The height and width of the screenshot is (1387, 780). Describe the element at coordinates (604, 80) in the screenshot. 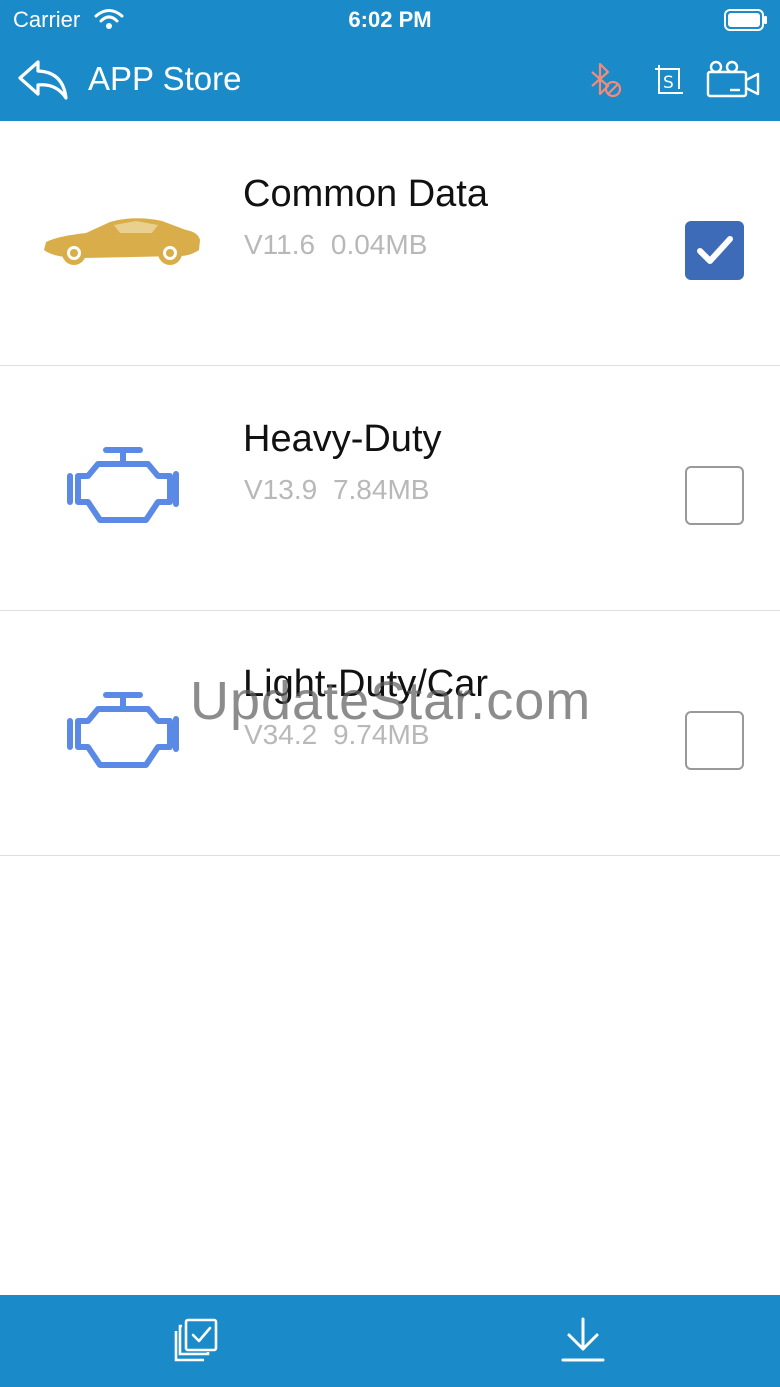

I see `bluetooth-disabled-icon` at that location.